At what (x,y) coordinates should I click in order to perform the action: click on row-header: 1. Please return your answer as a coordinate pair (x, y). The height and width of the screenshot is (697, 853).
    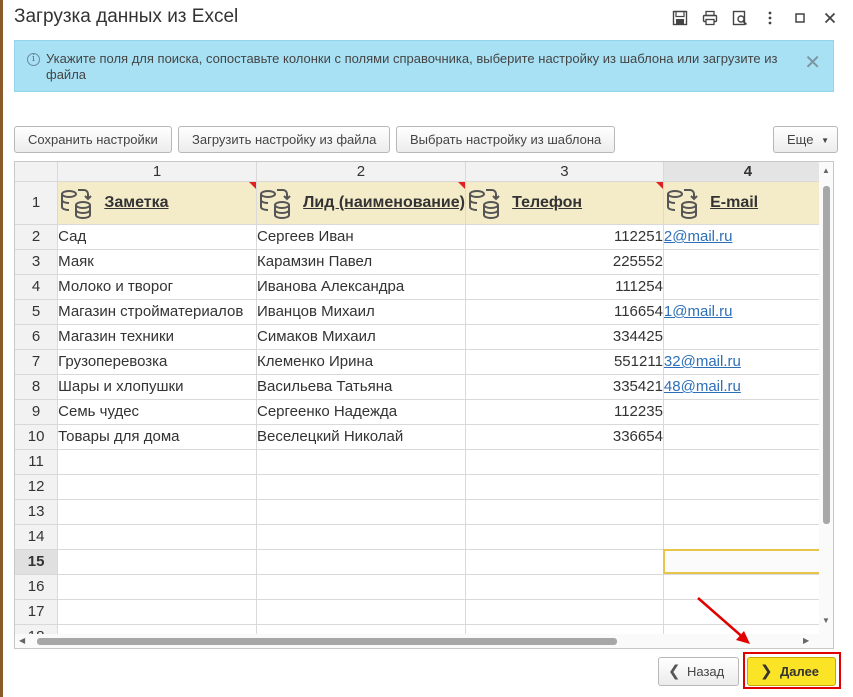
    Looking at the image, I should click on (37, 203).